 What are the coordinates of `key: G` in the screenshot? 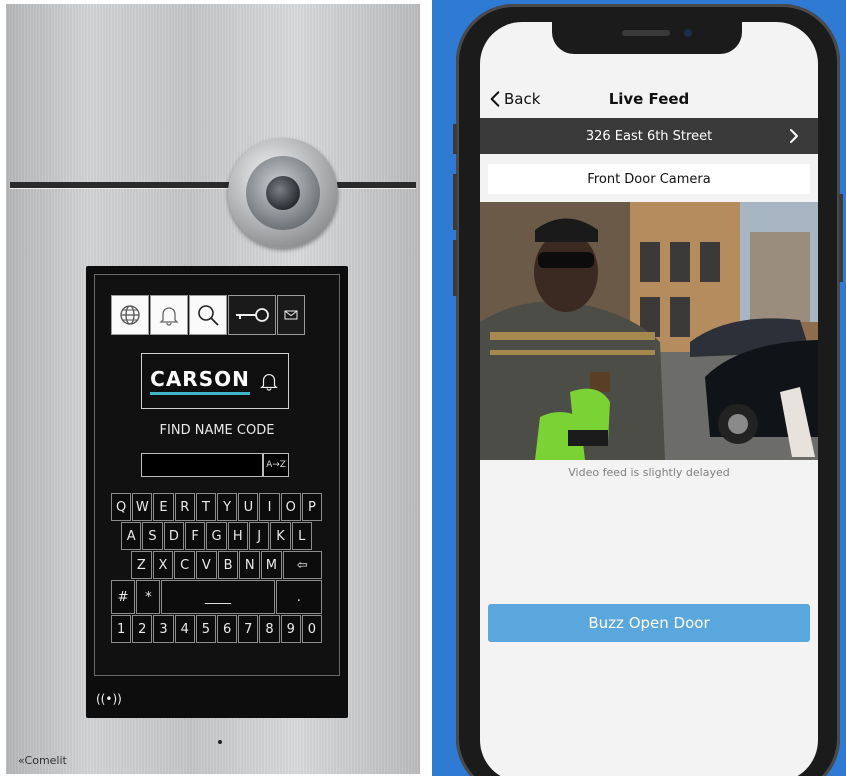 It's located at (216, 536).